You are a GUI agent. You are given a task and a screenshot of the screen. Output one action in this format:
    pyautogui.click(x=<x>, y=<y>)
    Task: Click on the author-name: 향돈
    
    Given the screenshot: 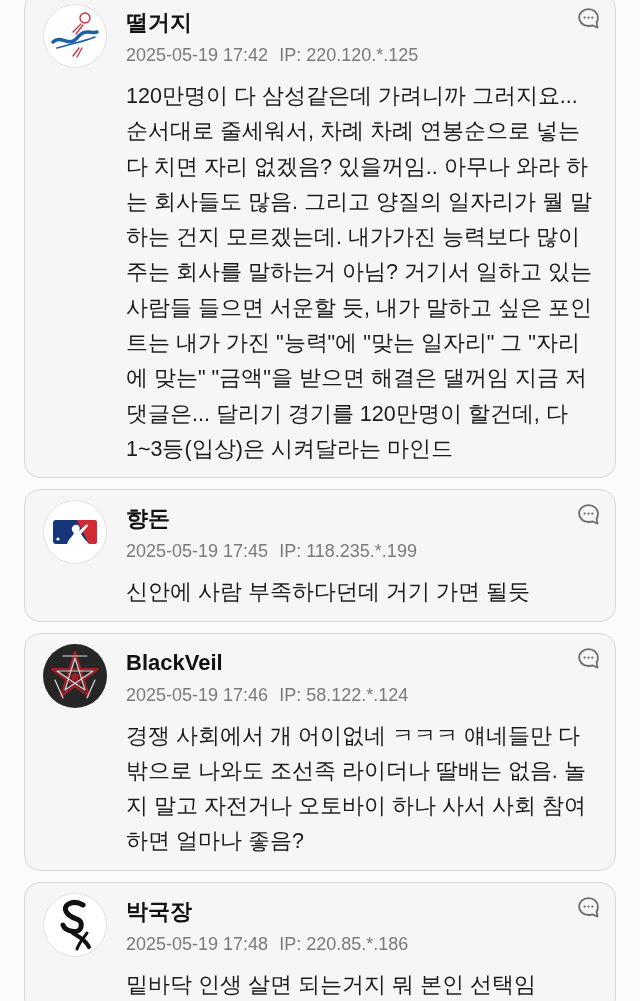 What is the action you would take?
    pyautogui.click(x=148, y=519)
    